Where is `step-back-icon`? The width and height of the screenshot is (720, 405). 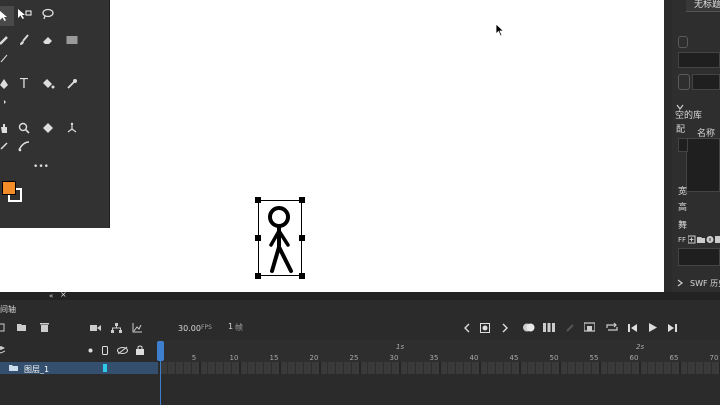 step-back-icon is located at coordinates (633, 328).